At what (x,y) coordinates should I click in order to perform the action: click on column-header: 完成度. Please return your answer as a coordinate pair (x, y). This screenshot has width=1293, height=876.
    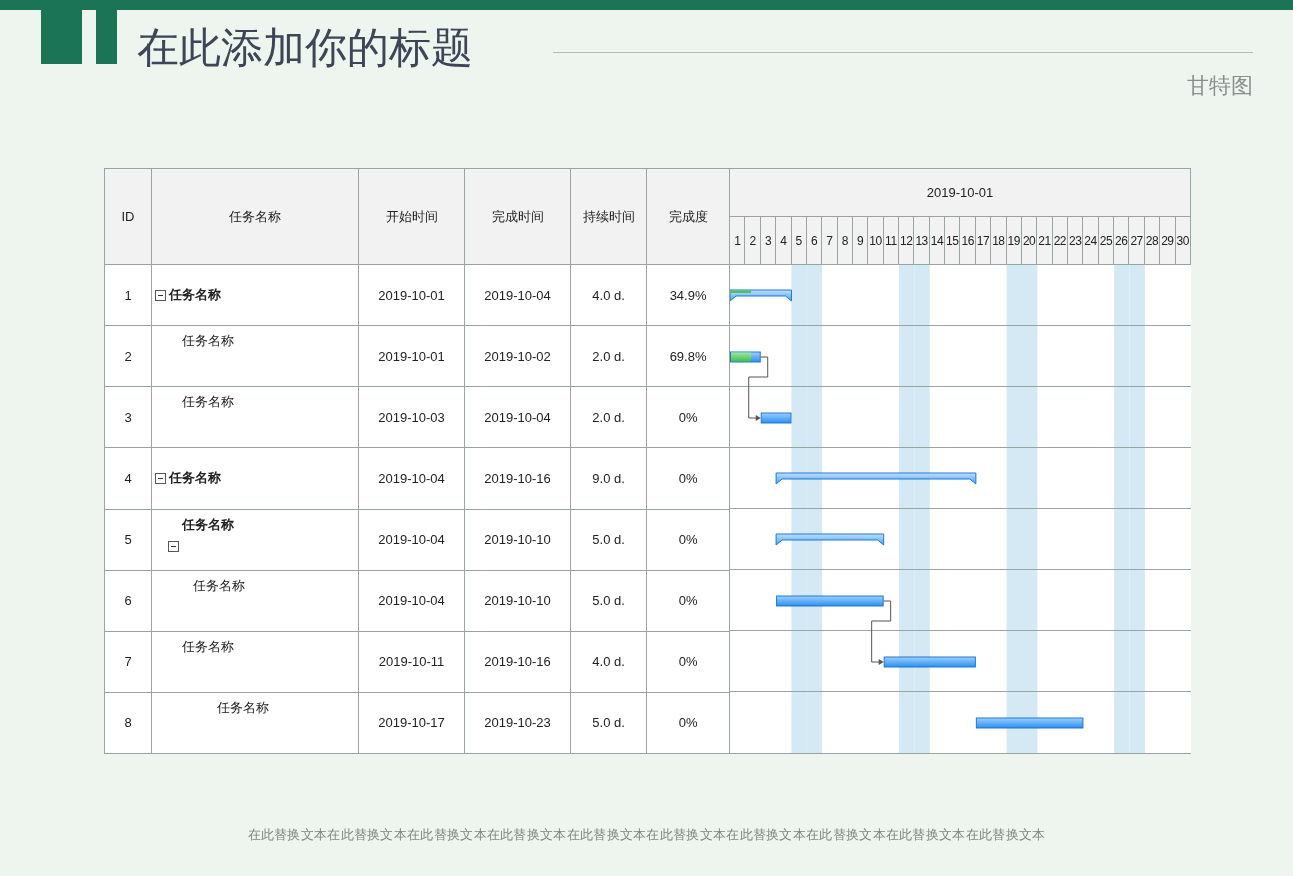
    Looking at the image, I should click on (688, 216).